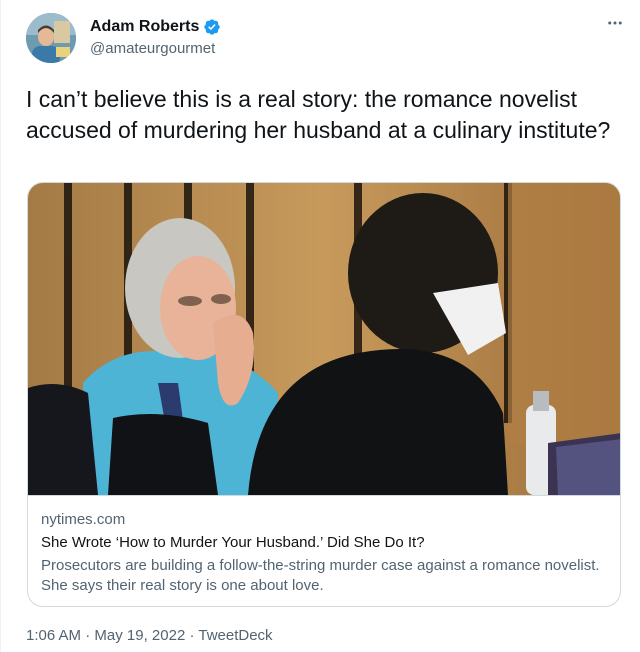  I want to click on author-name: Adam Roberts, so click(155, 27).